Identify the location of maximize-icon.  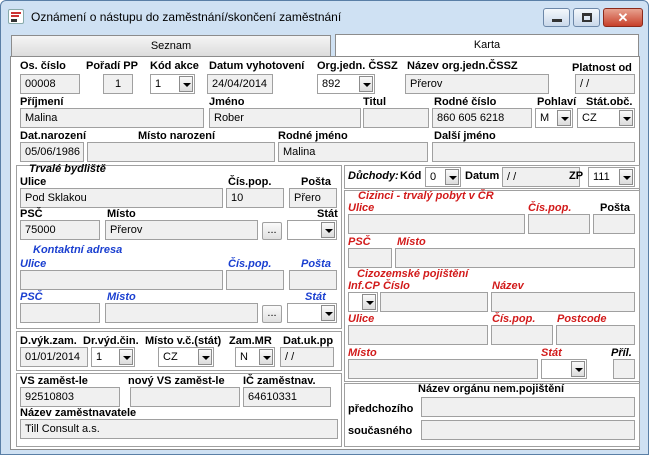
(587, 17).